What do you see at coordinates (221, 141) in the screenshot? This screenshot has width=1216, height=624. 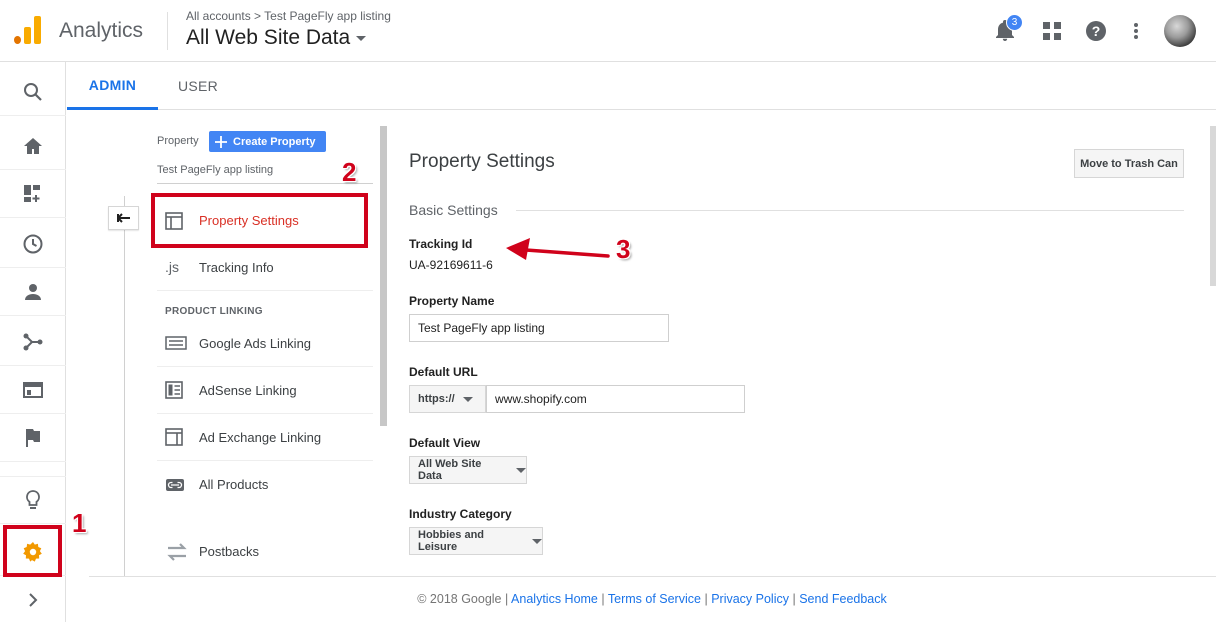 I see `plus-icon` at bounding box center [221, 141].